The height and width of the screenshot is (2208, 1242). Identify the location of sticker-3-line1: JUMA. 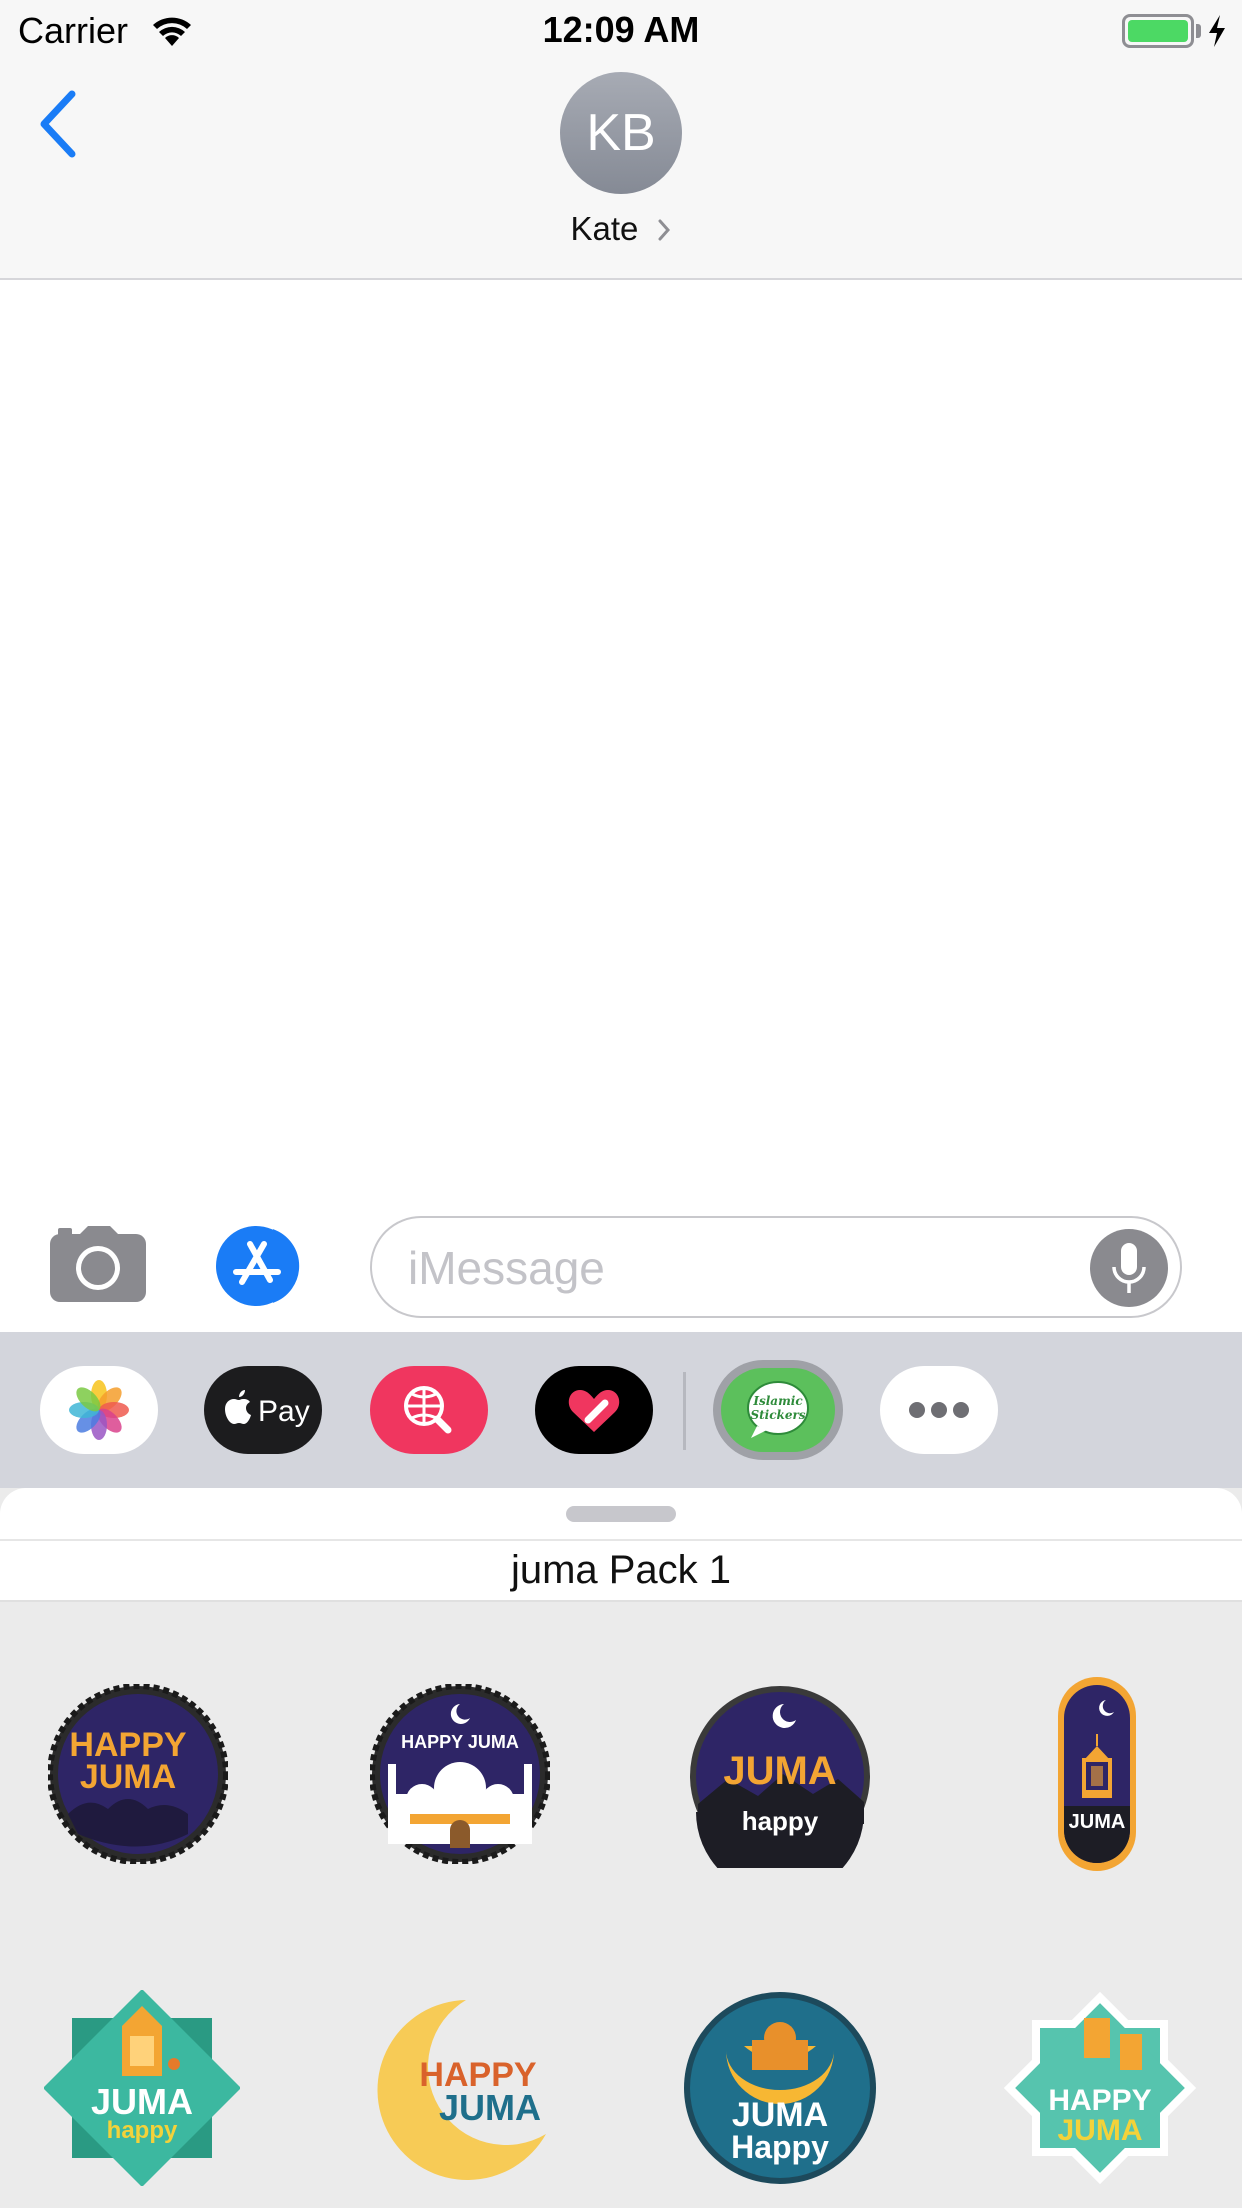
(779, 1771).